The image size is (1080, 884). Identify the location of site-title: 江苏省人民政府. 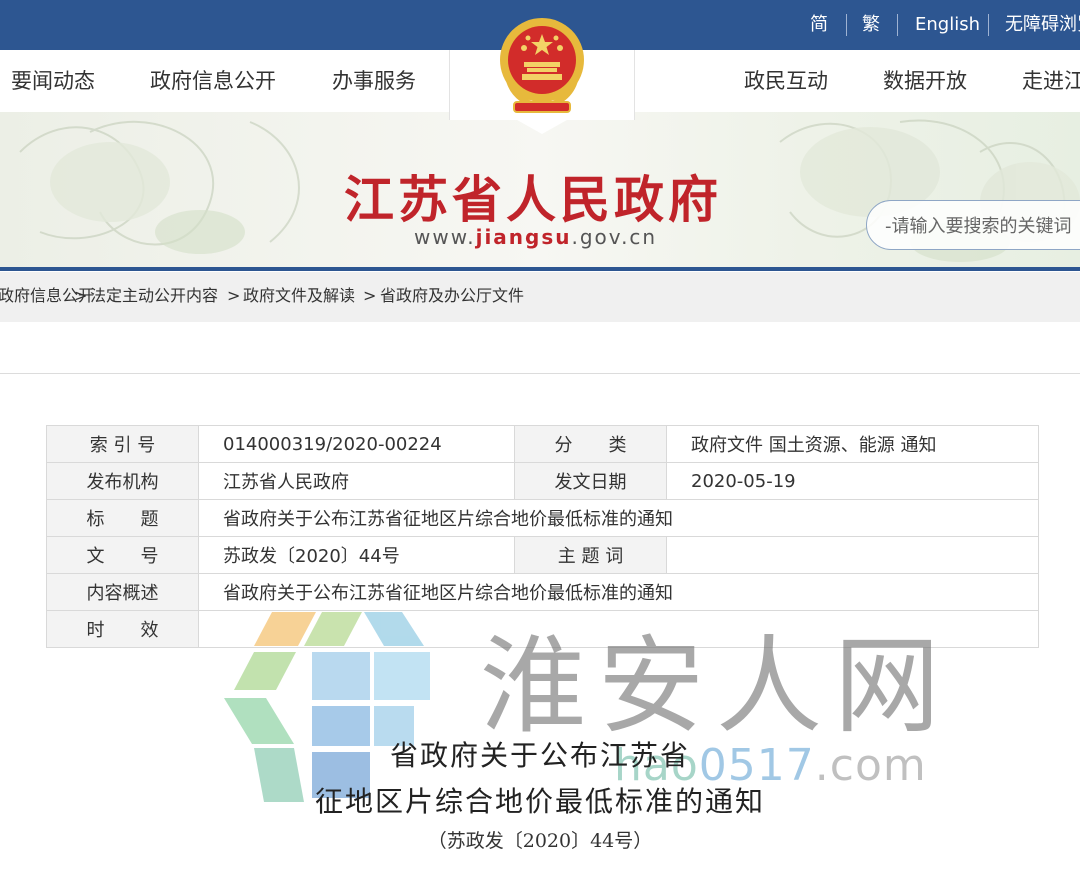
(533, 196).